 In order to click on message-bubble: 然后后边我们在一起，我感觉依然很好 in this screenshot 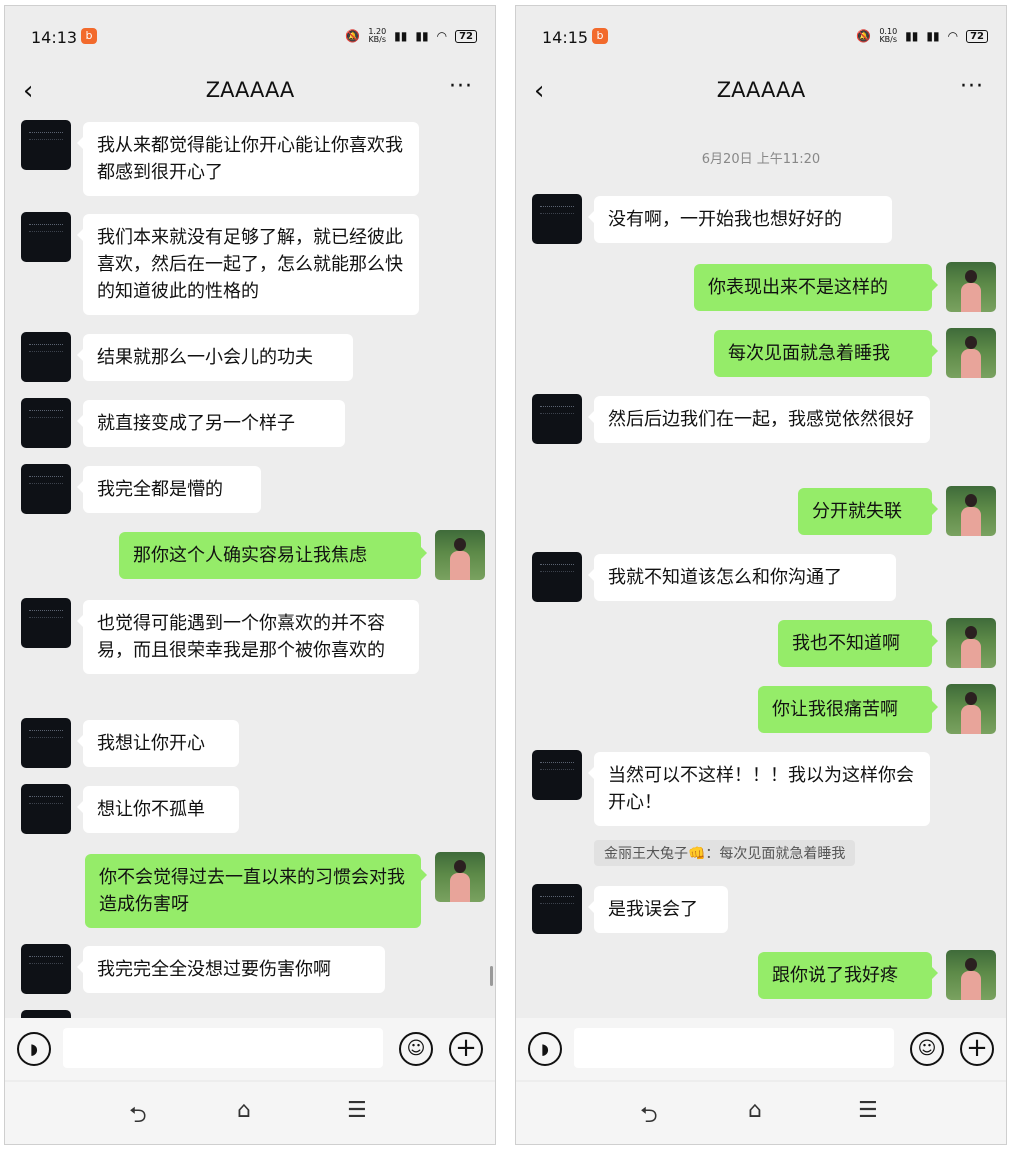, I will do `click(759, 419)`.